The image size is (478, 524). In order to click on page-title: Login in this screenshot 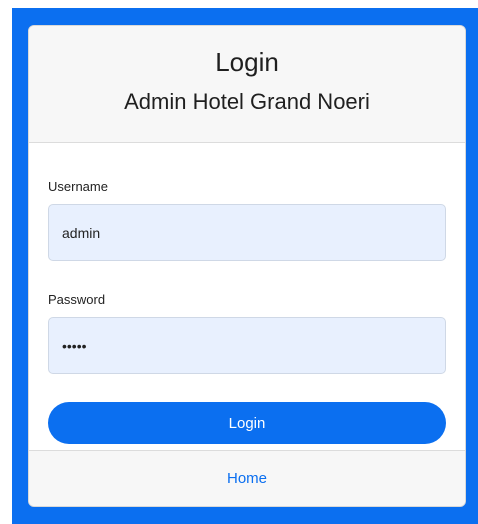, I will do `click(247, 62)`.